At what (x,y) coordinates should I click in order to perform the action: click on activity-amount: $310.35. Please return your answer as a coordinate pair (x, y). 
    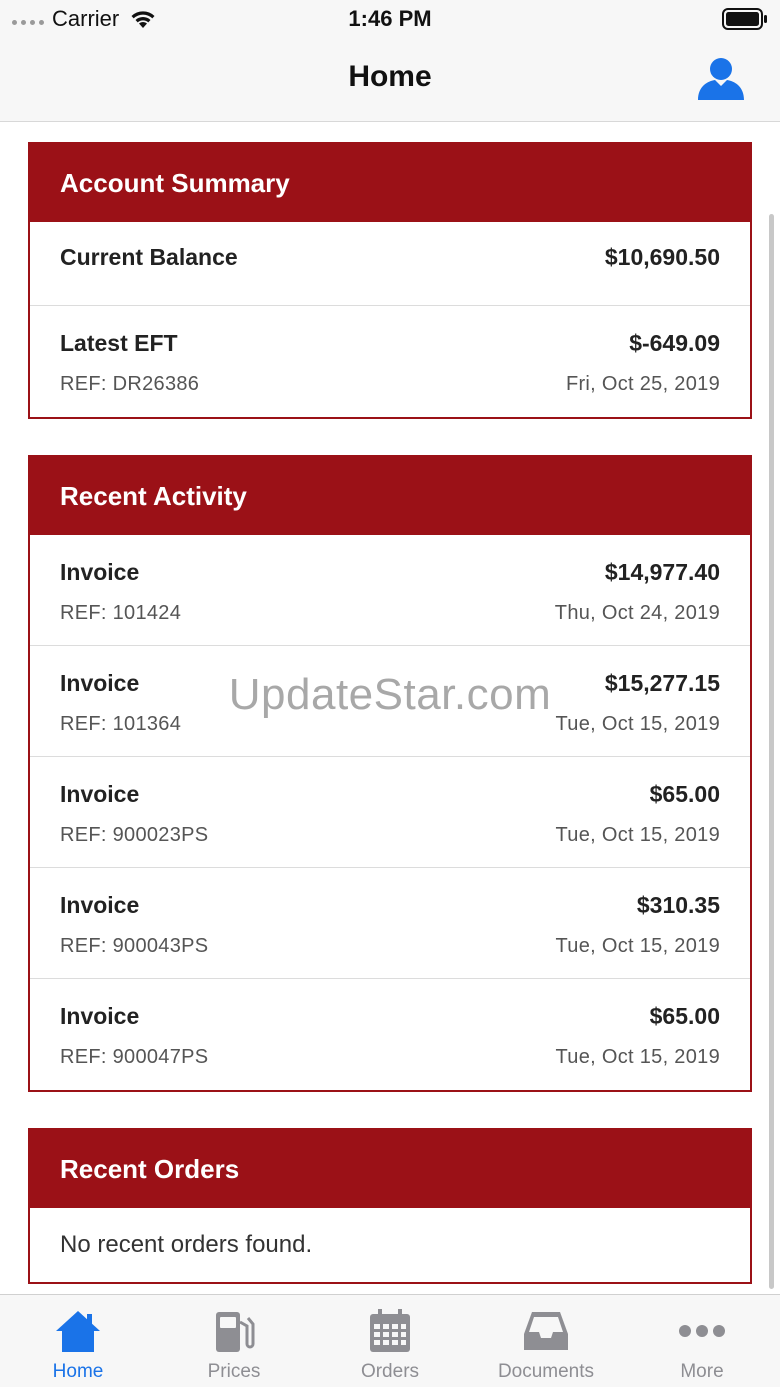
    Looking at the image, I should click on (678, 905).